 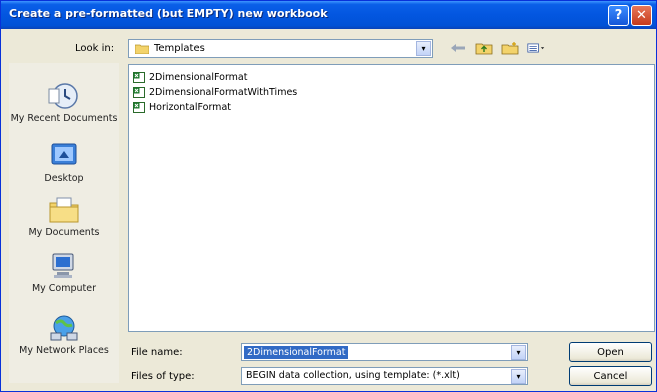 What do you see at coordinates (64, 288) in the screenshot?
I see `place-label: My Computer` at bounding box center [64, 288].